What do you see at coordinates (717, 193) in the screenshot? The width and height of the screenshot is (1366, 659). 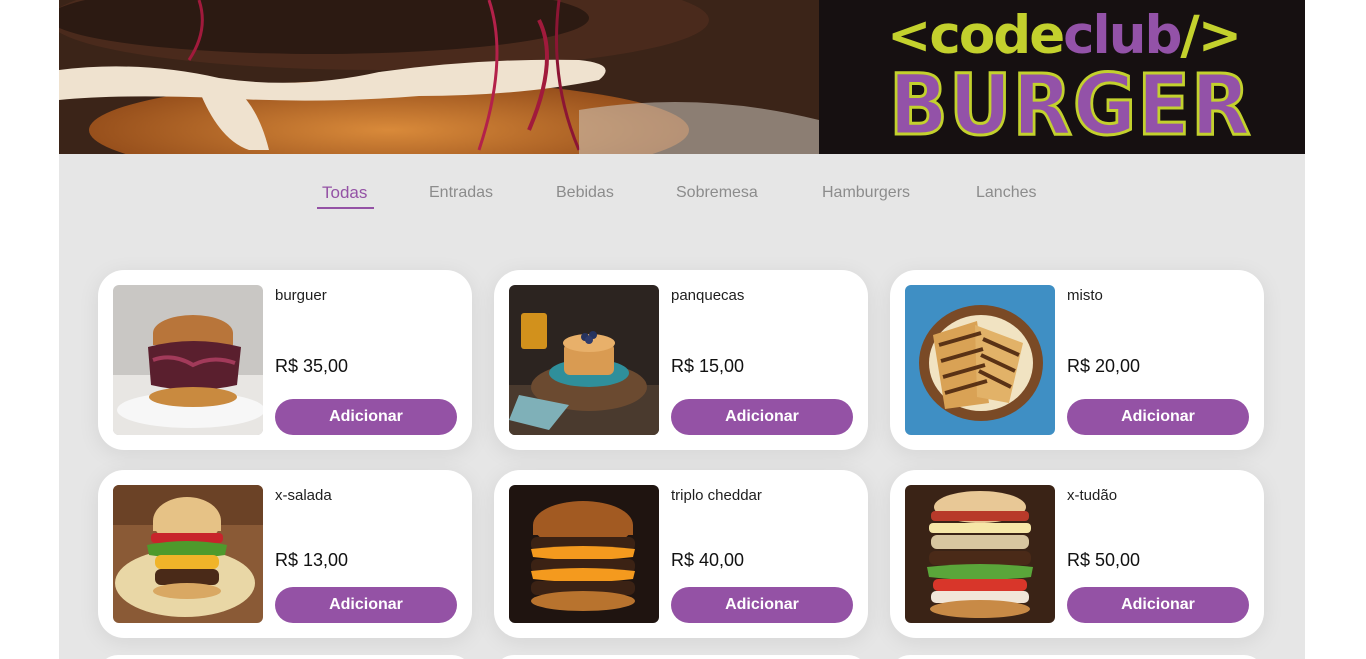 I see `tab-sobremesa: Sobremesa` at bounding box center [717, 193].